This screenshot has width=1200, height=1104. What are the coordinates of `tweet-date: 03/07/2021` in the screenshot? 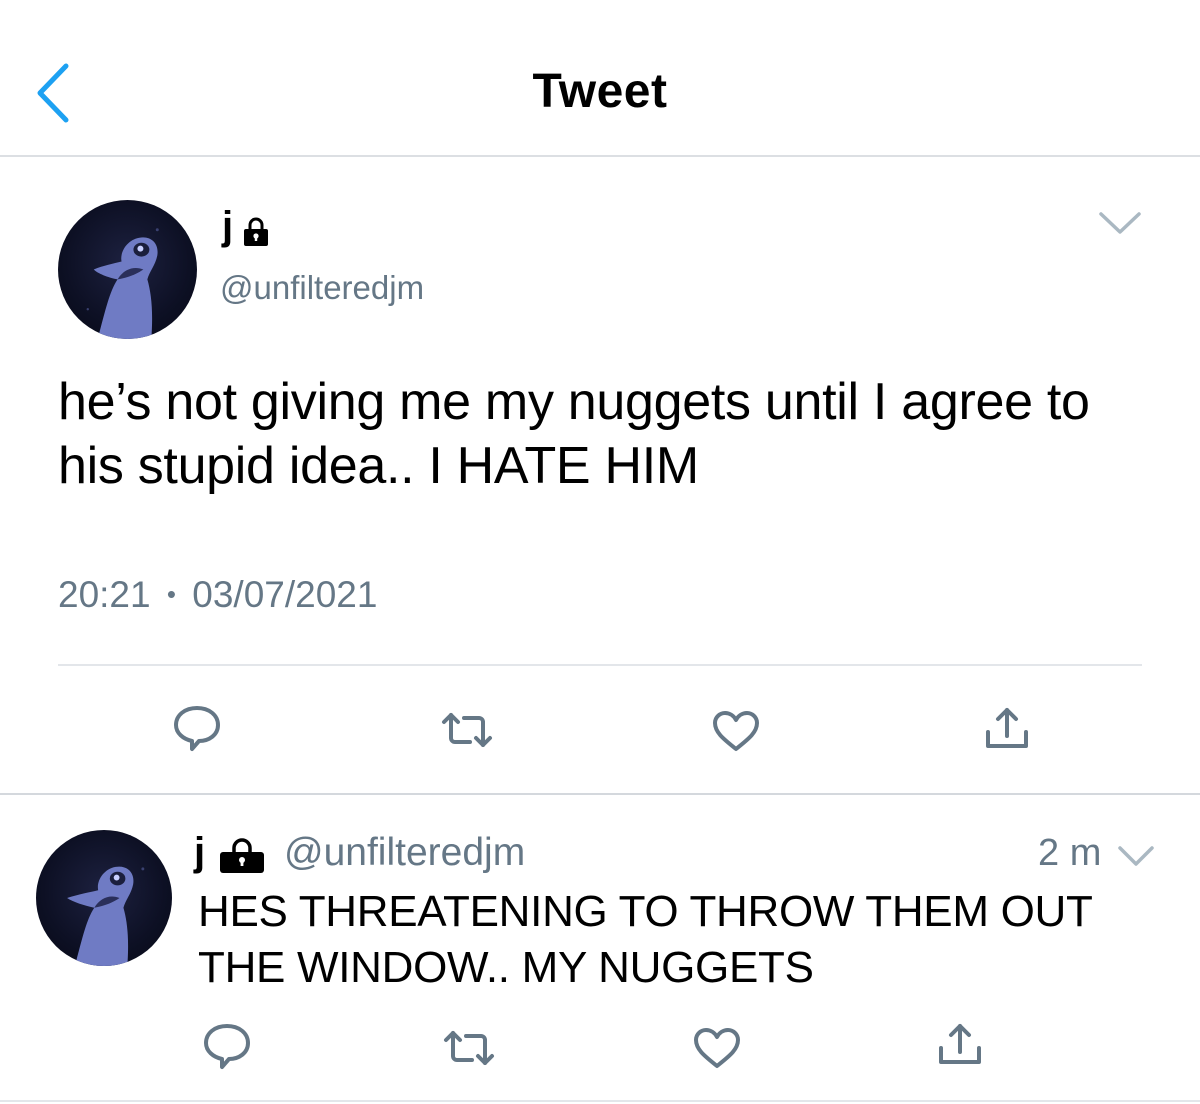 It's located at (285, 594).